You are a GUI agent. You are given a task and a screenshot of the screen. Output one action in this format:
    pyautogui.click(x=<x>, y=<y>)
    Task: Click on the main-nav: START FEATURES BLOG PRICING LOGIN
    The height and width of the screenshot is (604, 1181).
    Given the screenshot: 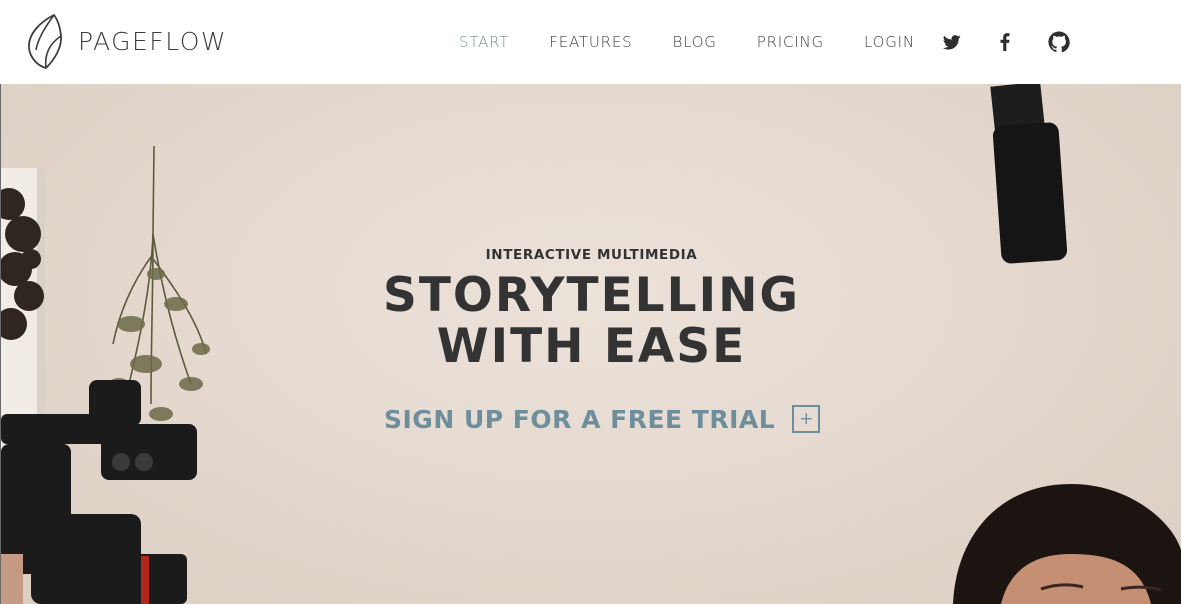 What is the action you would take?
    pyautogui.click(x=707, y=42)
    